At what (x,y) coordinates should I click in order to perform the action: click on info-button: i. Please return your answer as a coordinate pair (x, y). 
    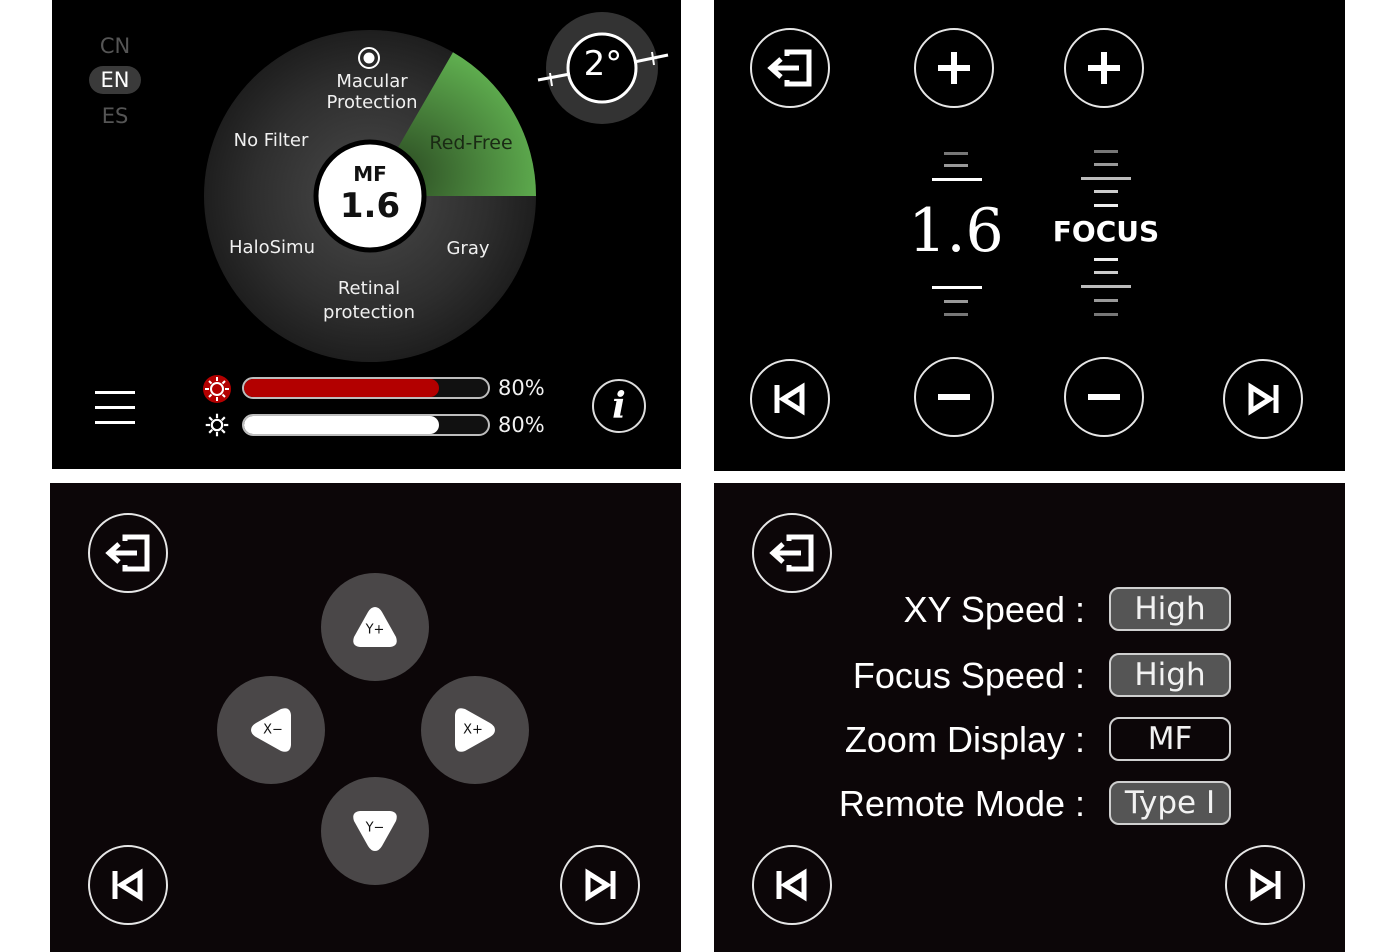
    Looking at the image, I should click on (619, 406).